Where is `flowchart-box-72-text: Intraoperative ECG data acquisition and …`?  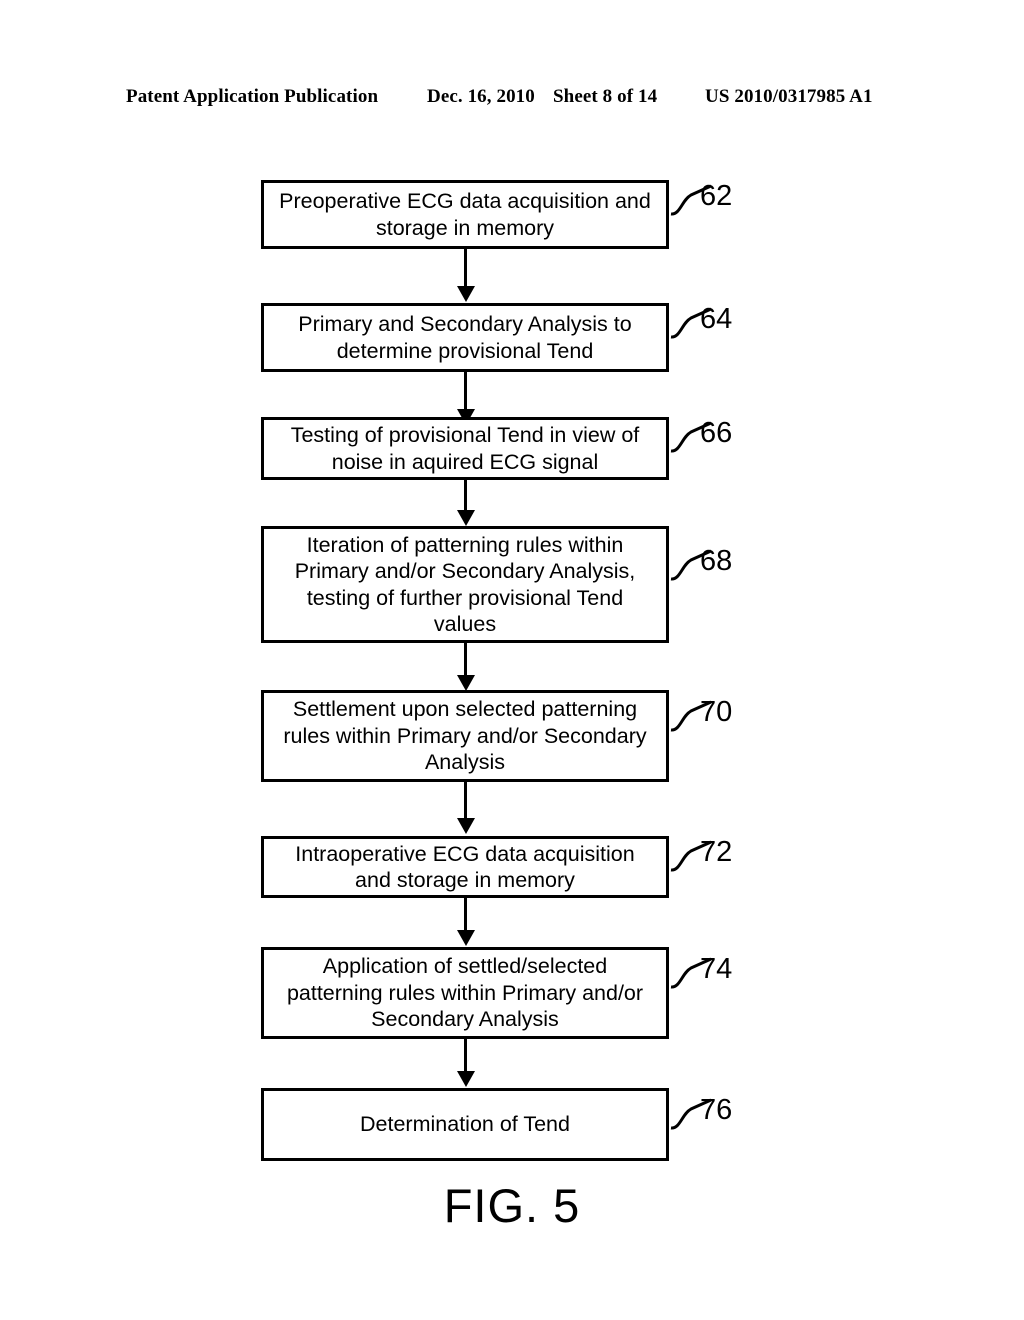 flowchart-box-72-text: Intraoperative ECG data acquisition and … is located at coordinates (465, 867).